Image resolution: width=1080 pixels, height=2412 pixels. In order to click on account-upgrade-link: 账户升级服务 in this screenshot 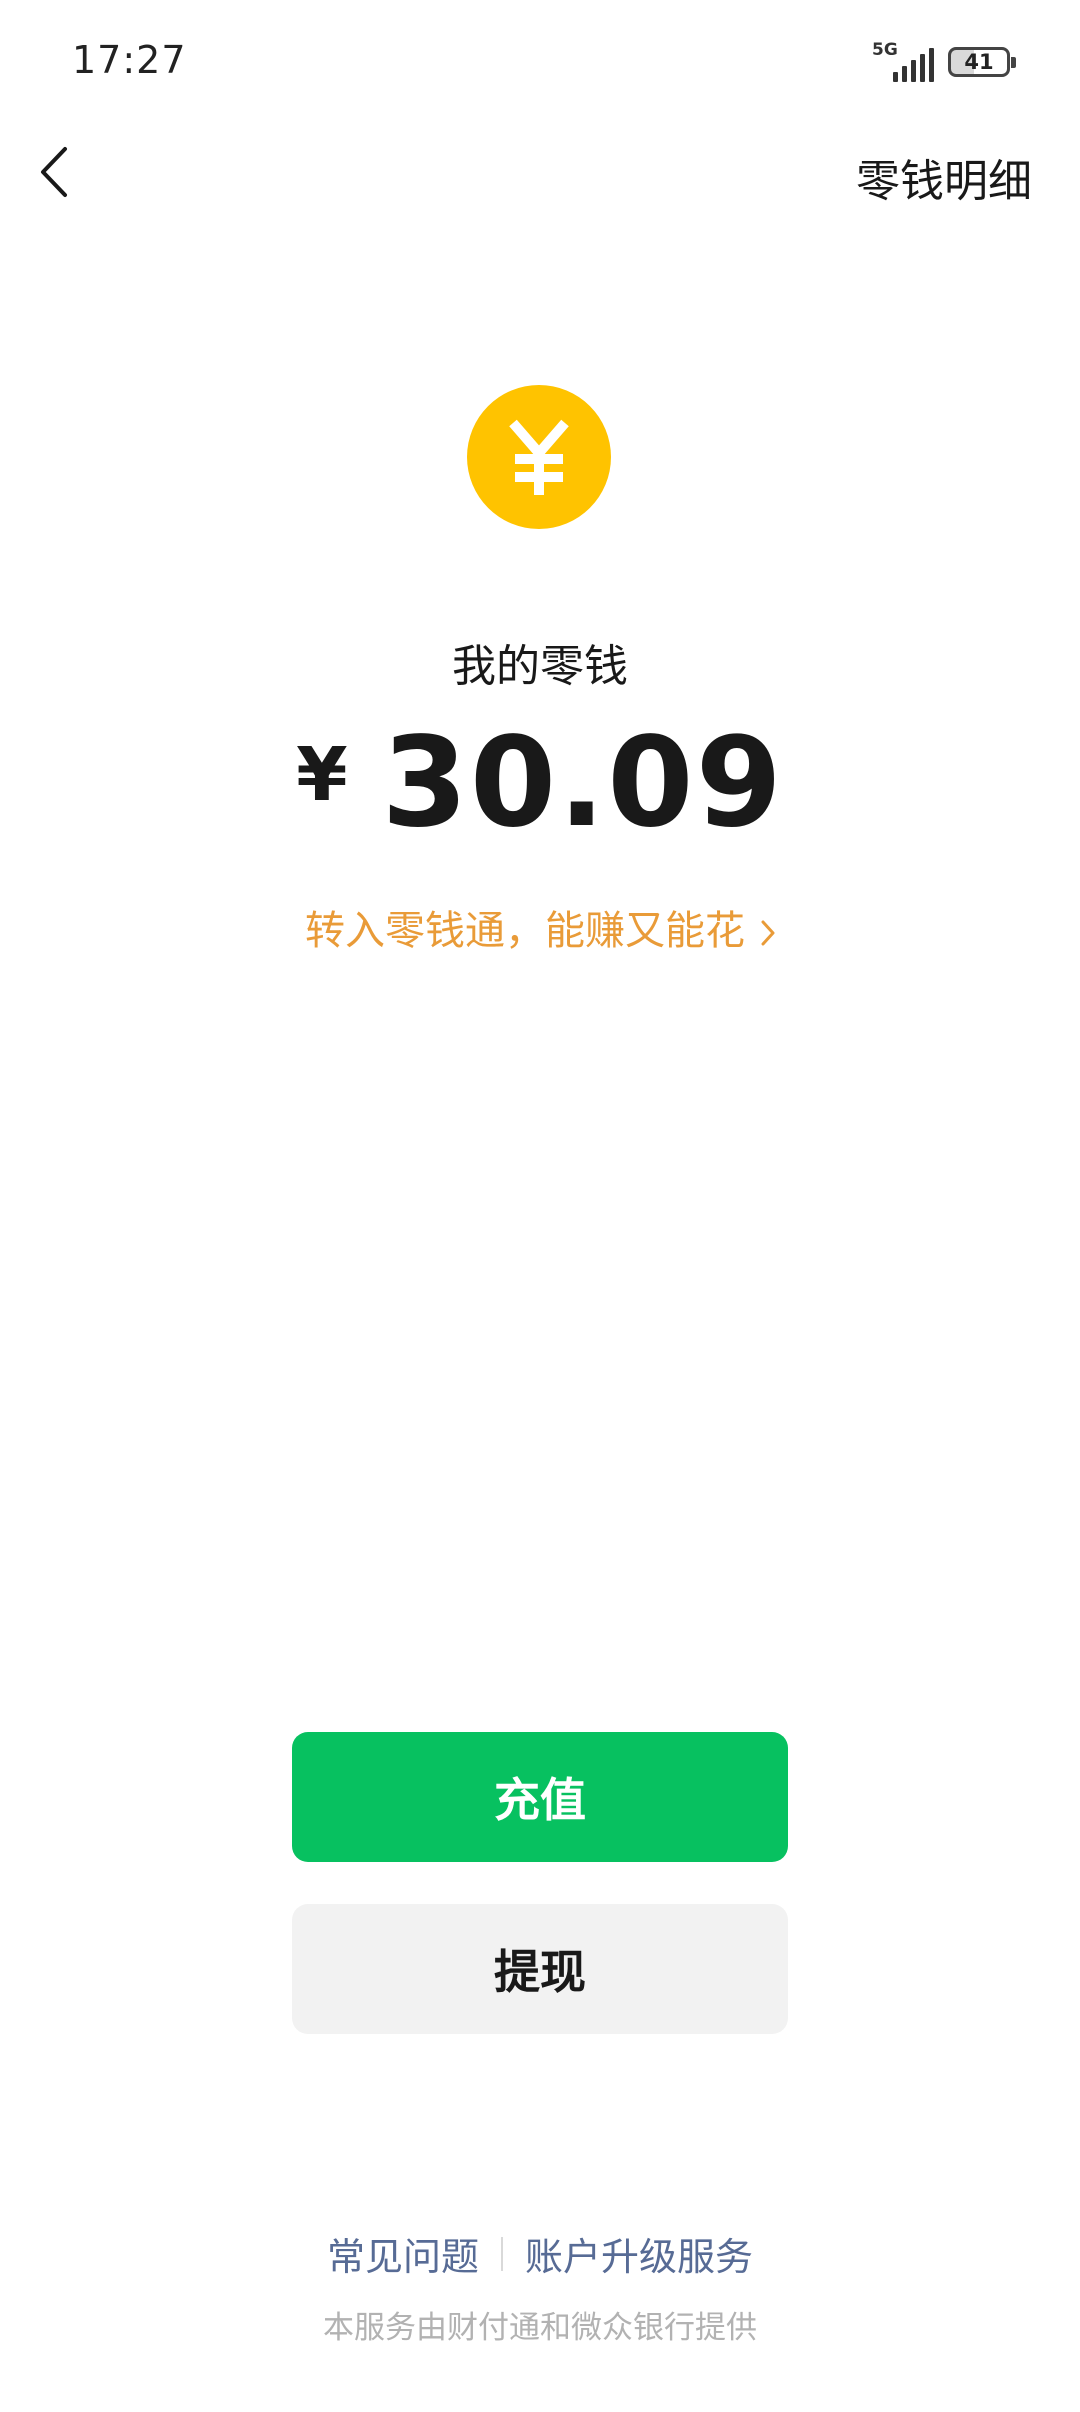, I will do `click(639, 2253)`.